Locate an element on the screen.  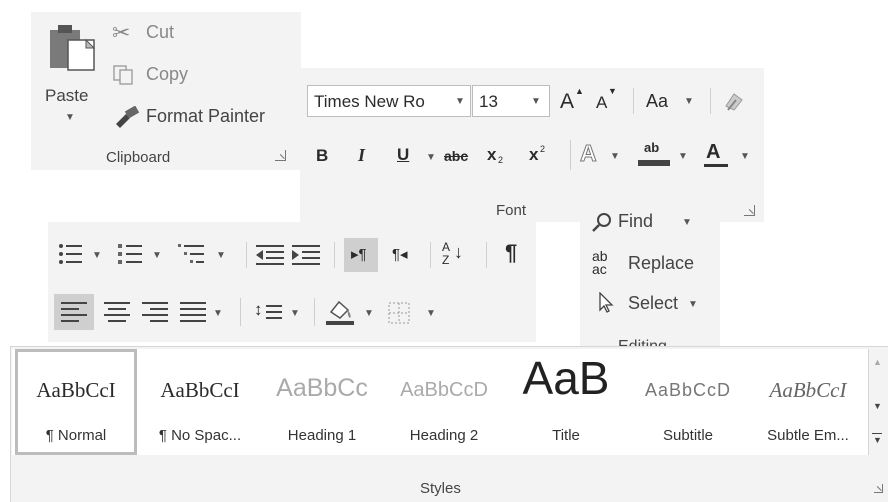
text-effects-icon: A is located at coordinates (589, 153).